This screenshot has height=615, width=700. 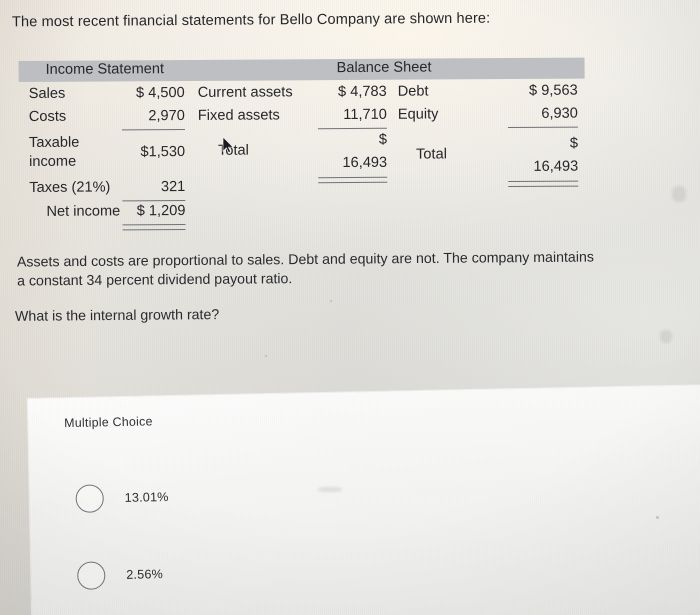 What do you see at coordinates (362, 92) in the screenshot?
I see `row-value-current-assets: $ 4,783` at bounding box center [362, 92].